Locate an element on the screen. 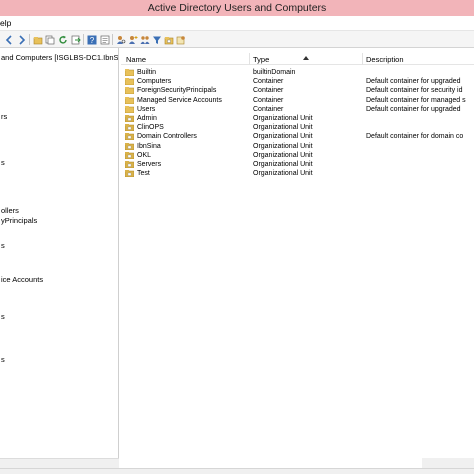 This screenshot has height=474, width=474. row-name: IbnSina is located at coordinates (149, 146).